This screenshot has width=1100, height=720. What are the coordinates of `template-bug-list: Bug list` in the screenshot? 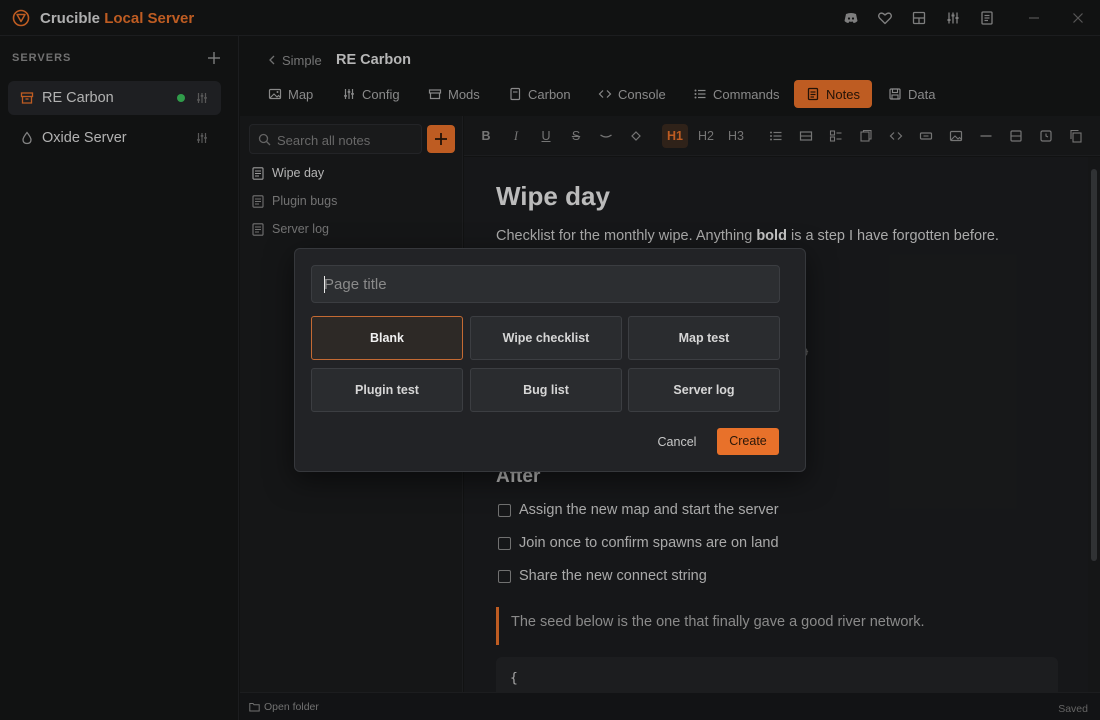 It's located at (546, 390).